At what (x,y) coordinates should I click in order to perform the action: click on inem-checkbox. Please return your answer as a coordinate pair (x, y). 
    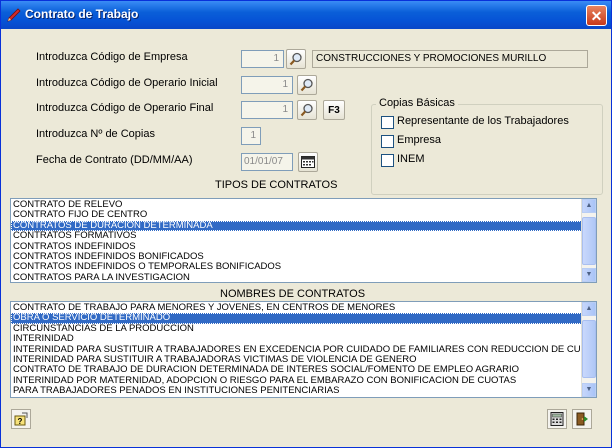
    Looking at the image, I should click on (387, 160).